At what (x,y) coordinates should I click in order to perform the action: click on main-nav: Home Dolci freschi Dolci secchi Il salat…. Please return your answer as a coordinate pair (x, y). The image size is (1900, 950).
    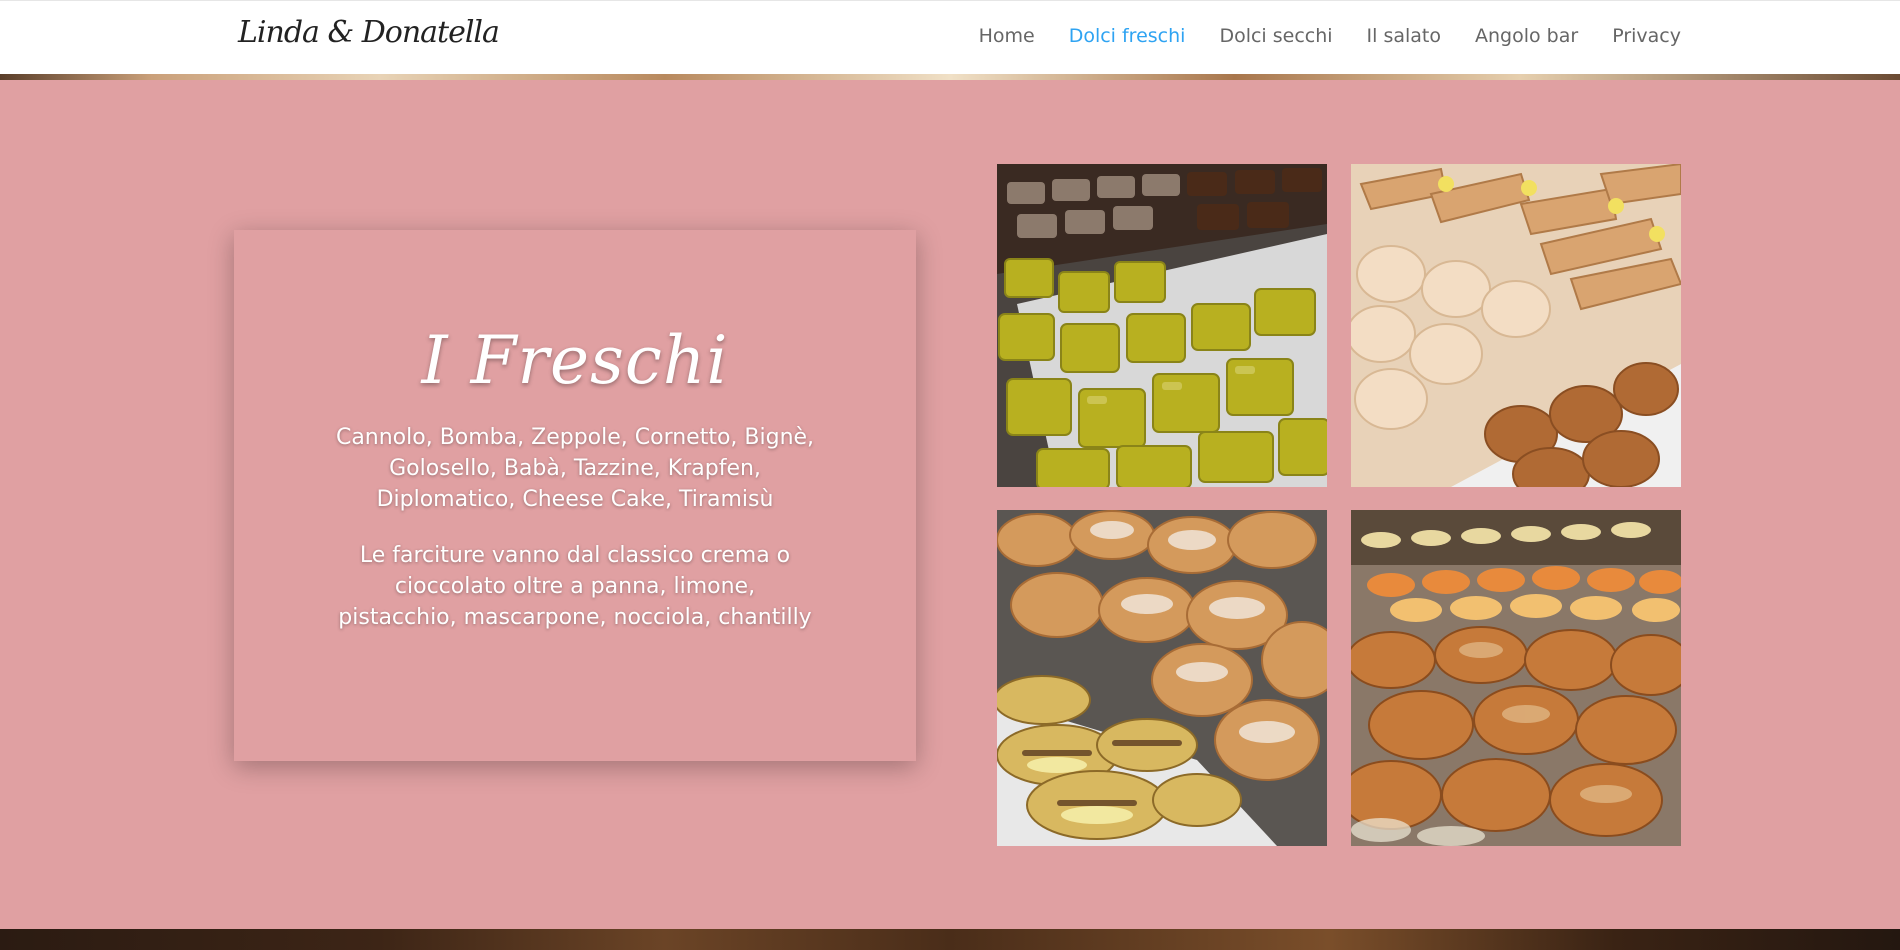
    Looking at the image, I should click on (1330, 36).